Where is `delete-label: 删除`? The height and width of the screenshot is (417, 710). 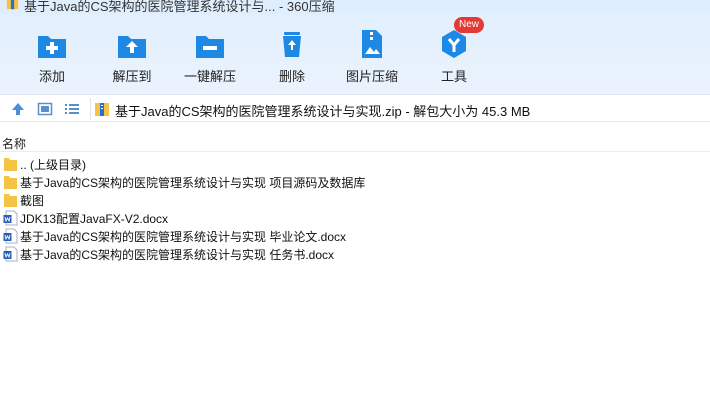 delete-label: 删除 is located at coordinates (291, 76).